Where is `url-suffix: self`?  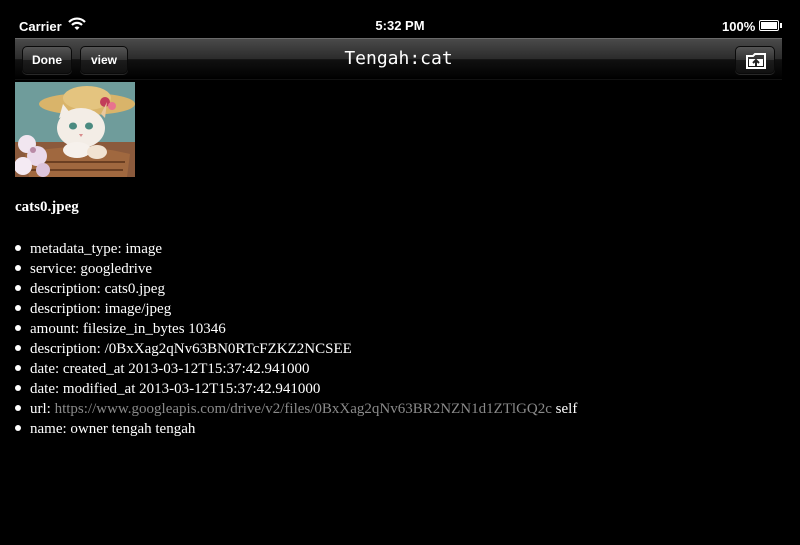 url-suffix: self is located at coordinates (564, 409).